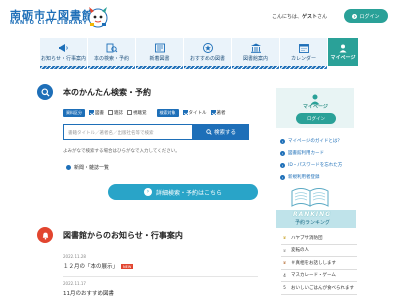  Describe the element at coordinates (183, 192) in the screenshot. I see `advanced-search-button: › 詳細検索・予約はこちら` at that location.